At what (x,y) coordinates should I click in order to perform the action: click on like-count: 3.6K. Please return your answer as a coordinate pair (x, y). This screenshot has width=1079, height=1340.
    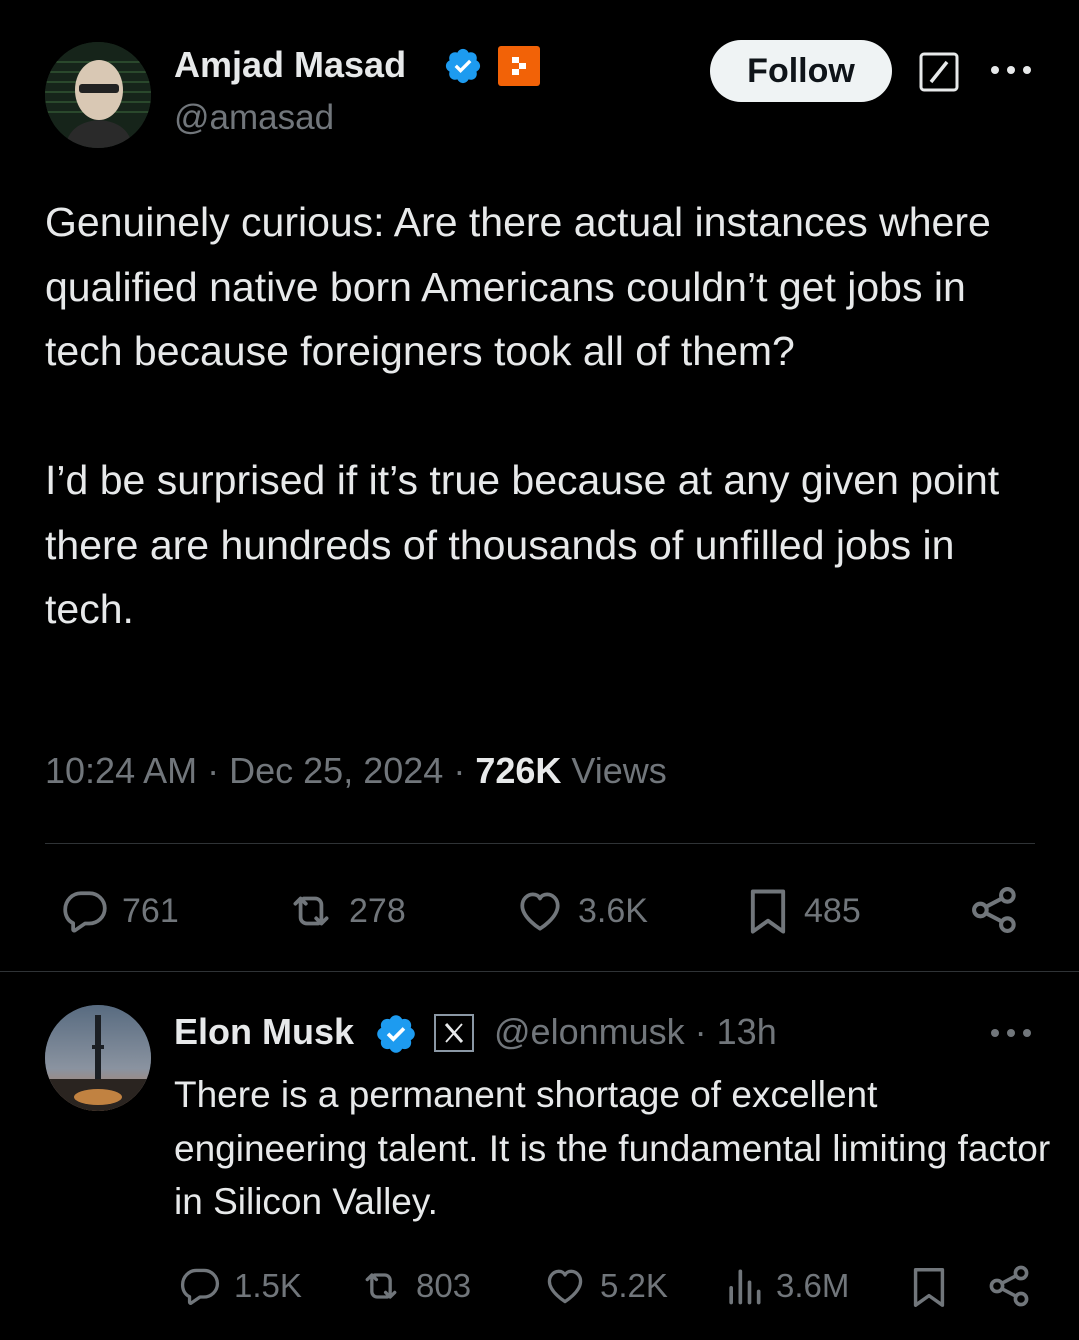
    Looking at the image, I should click on (613, 910).